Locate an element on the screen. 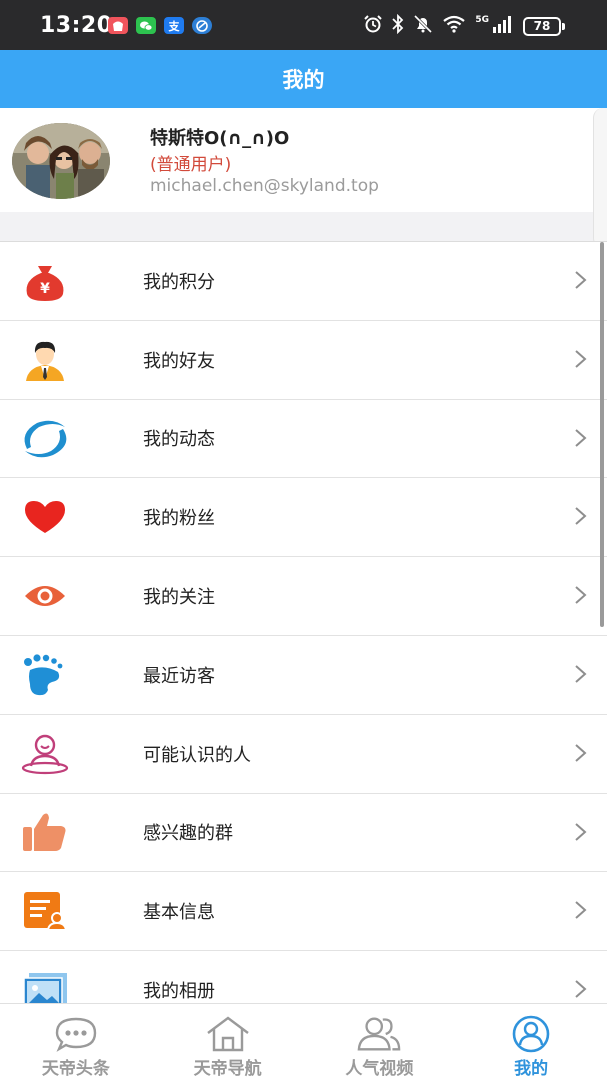 The image size is (607, 1080). footprint-icon is located at coordinates (45, 675).